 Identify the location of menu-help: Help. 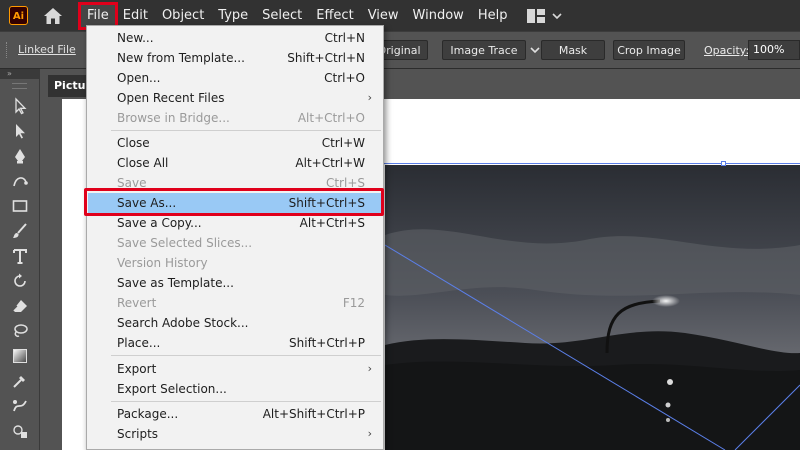
(493, 16).